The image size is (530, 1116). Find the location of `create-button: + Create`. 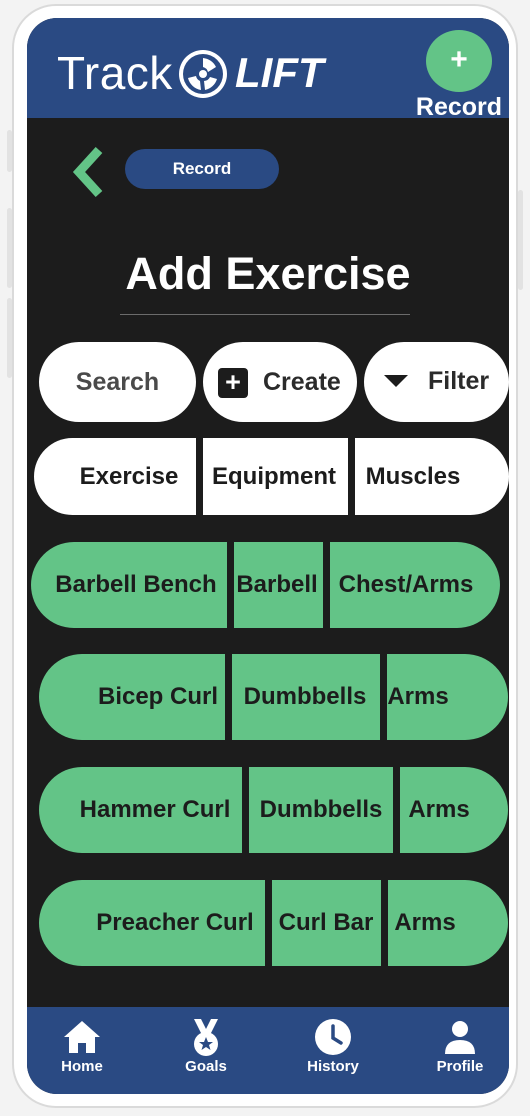

create-button: + Create is located at coordinates (280, 382).